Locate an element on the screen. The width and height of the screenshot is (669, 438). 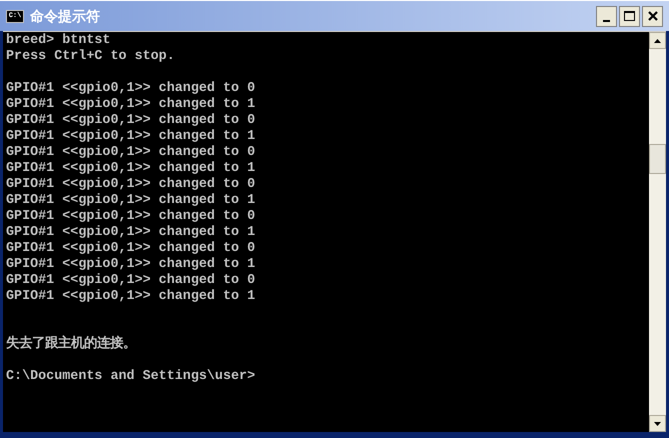
scroll-down-button is located at coordinates (657, 423).